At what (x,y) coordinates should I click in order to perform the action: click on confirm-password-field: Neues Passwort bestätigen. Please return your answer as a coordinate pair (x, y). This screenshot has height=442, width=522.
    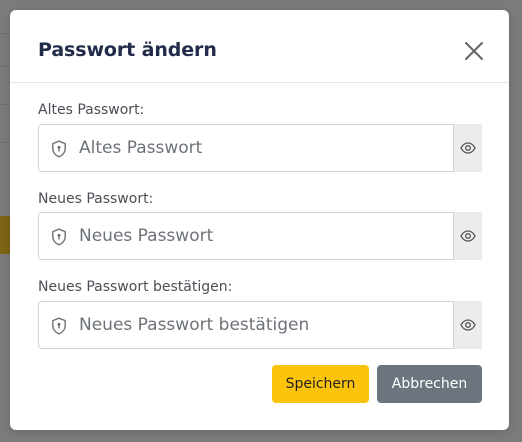
    Looking at the image, I should click on (246, 325).